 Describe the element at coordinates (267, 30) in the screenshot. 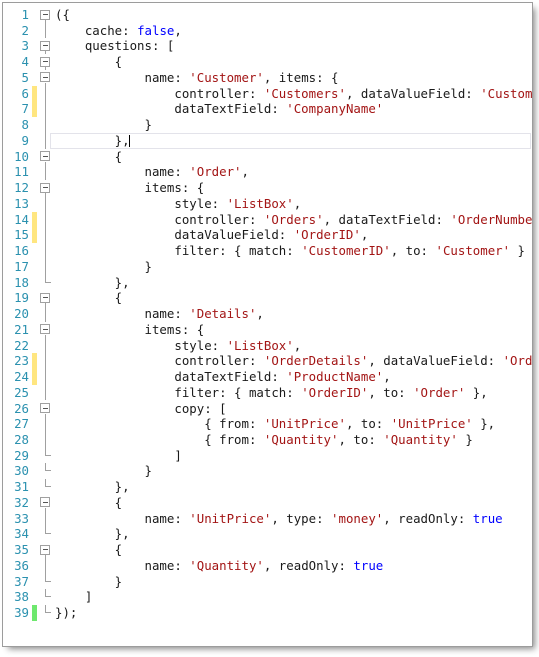

I see `code-line: 2 cache: false,` at that location.